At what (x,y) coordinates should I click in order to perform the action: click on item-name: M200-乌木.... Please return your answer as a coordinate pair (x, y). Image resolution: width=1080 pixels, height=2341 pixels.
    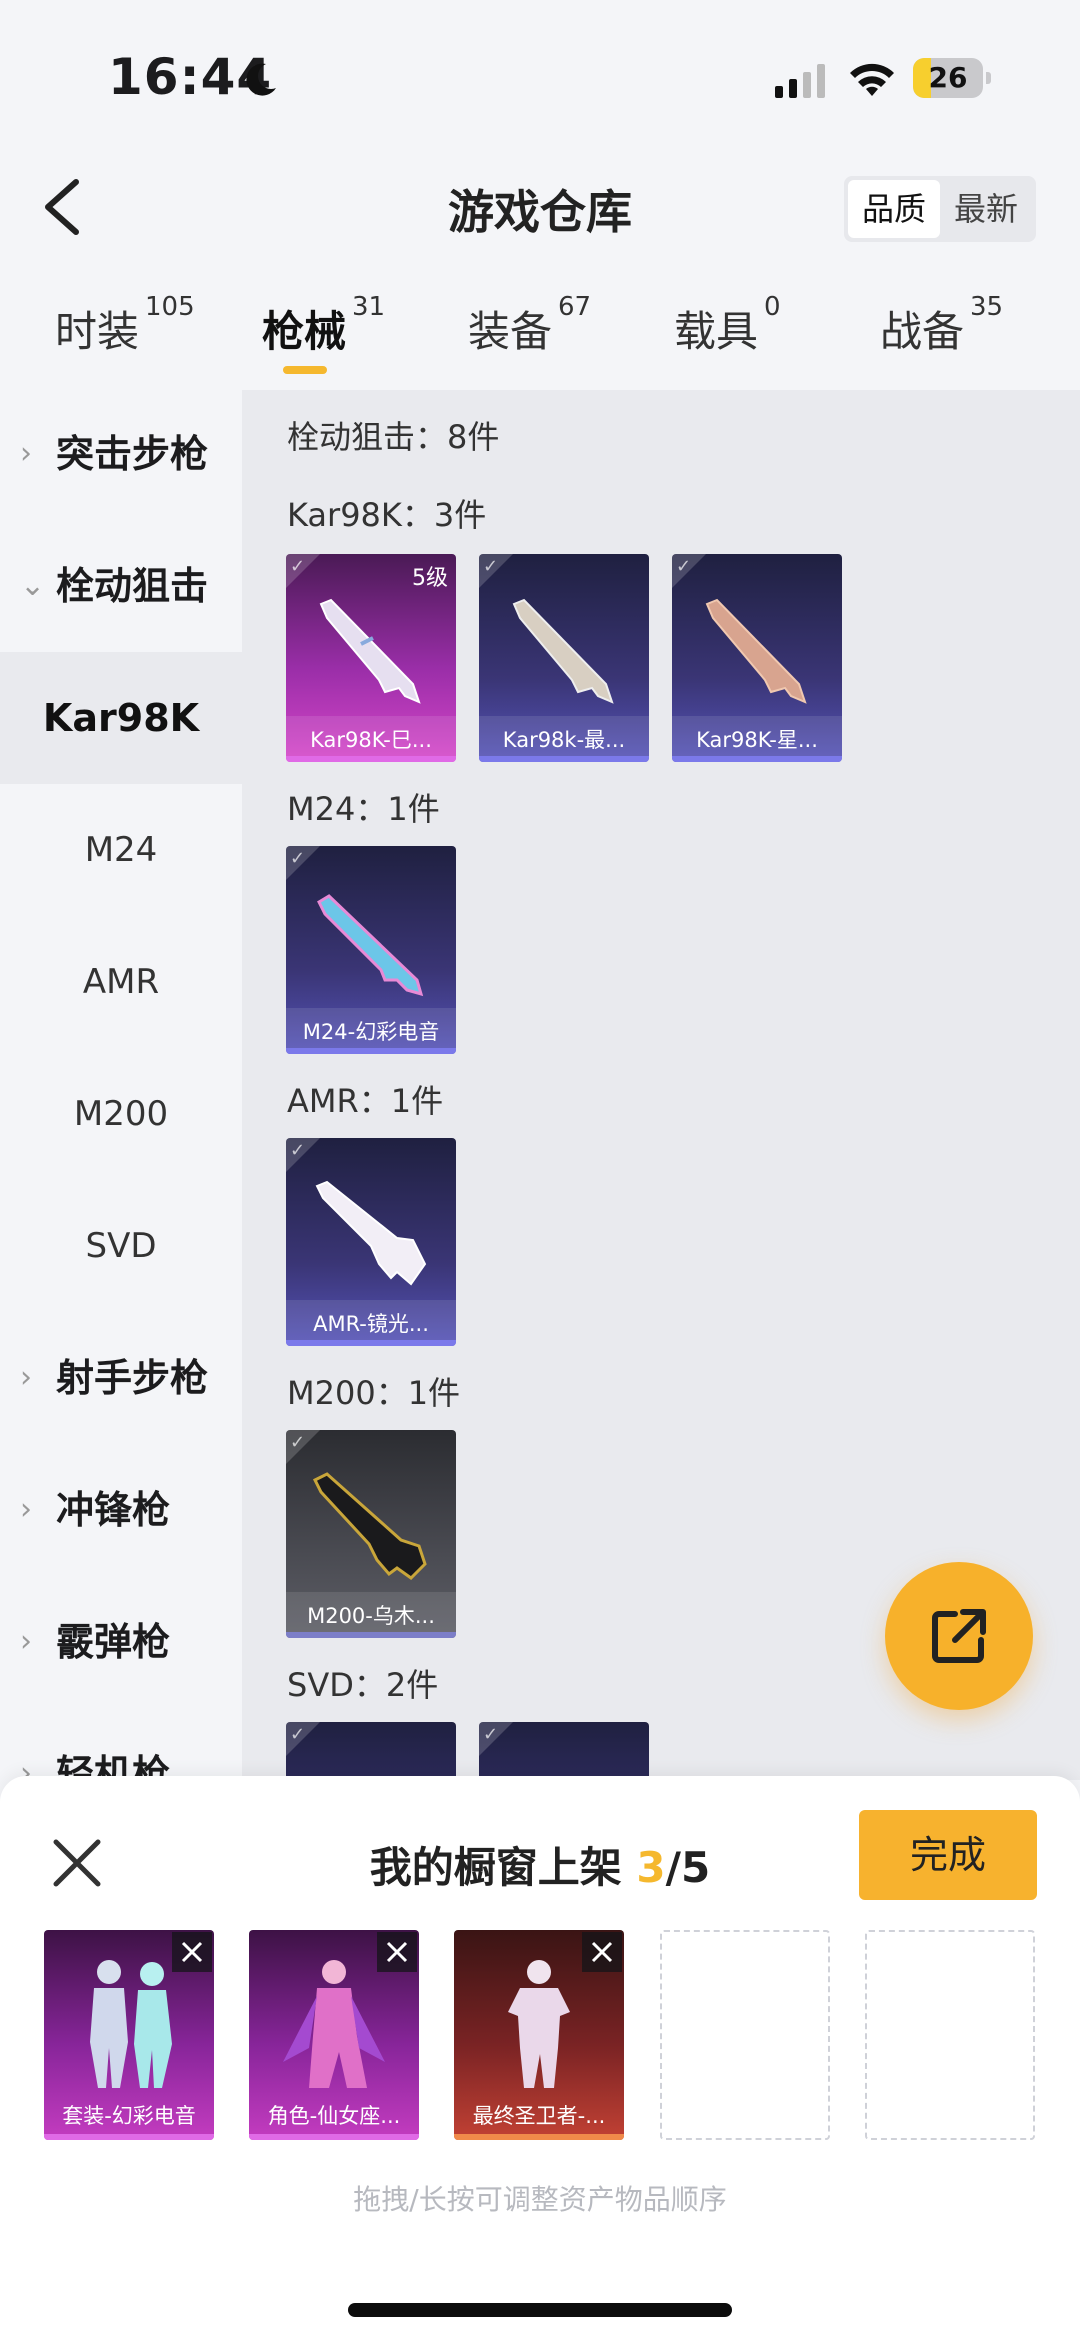
    Looking at the image, I should click on (371, 1616).